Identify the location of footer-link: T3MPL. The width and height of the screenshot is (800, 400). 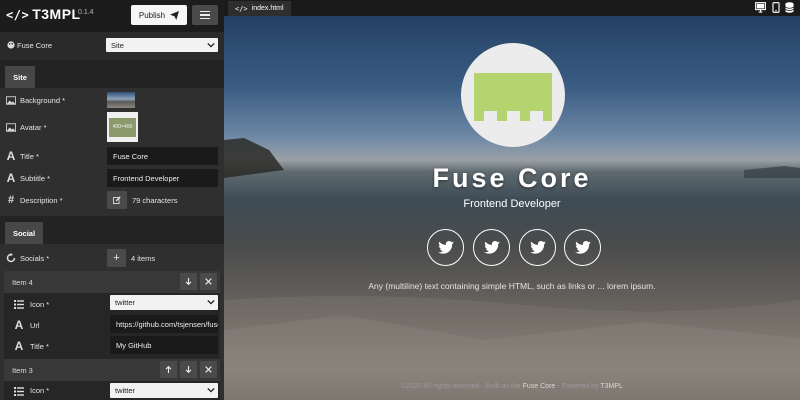
(611, 386).